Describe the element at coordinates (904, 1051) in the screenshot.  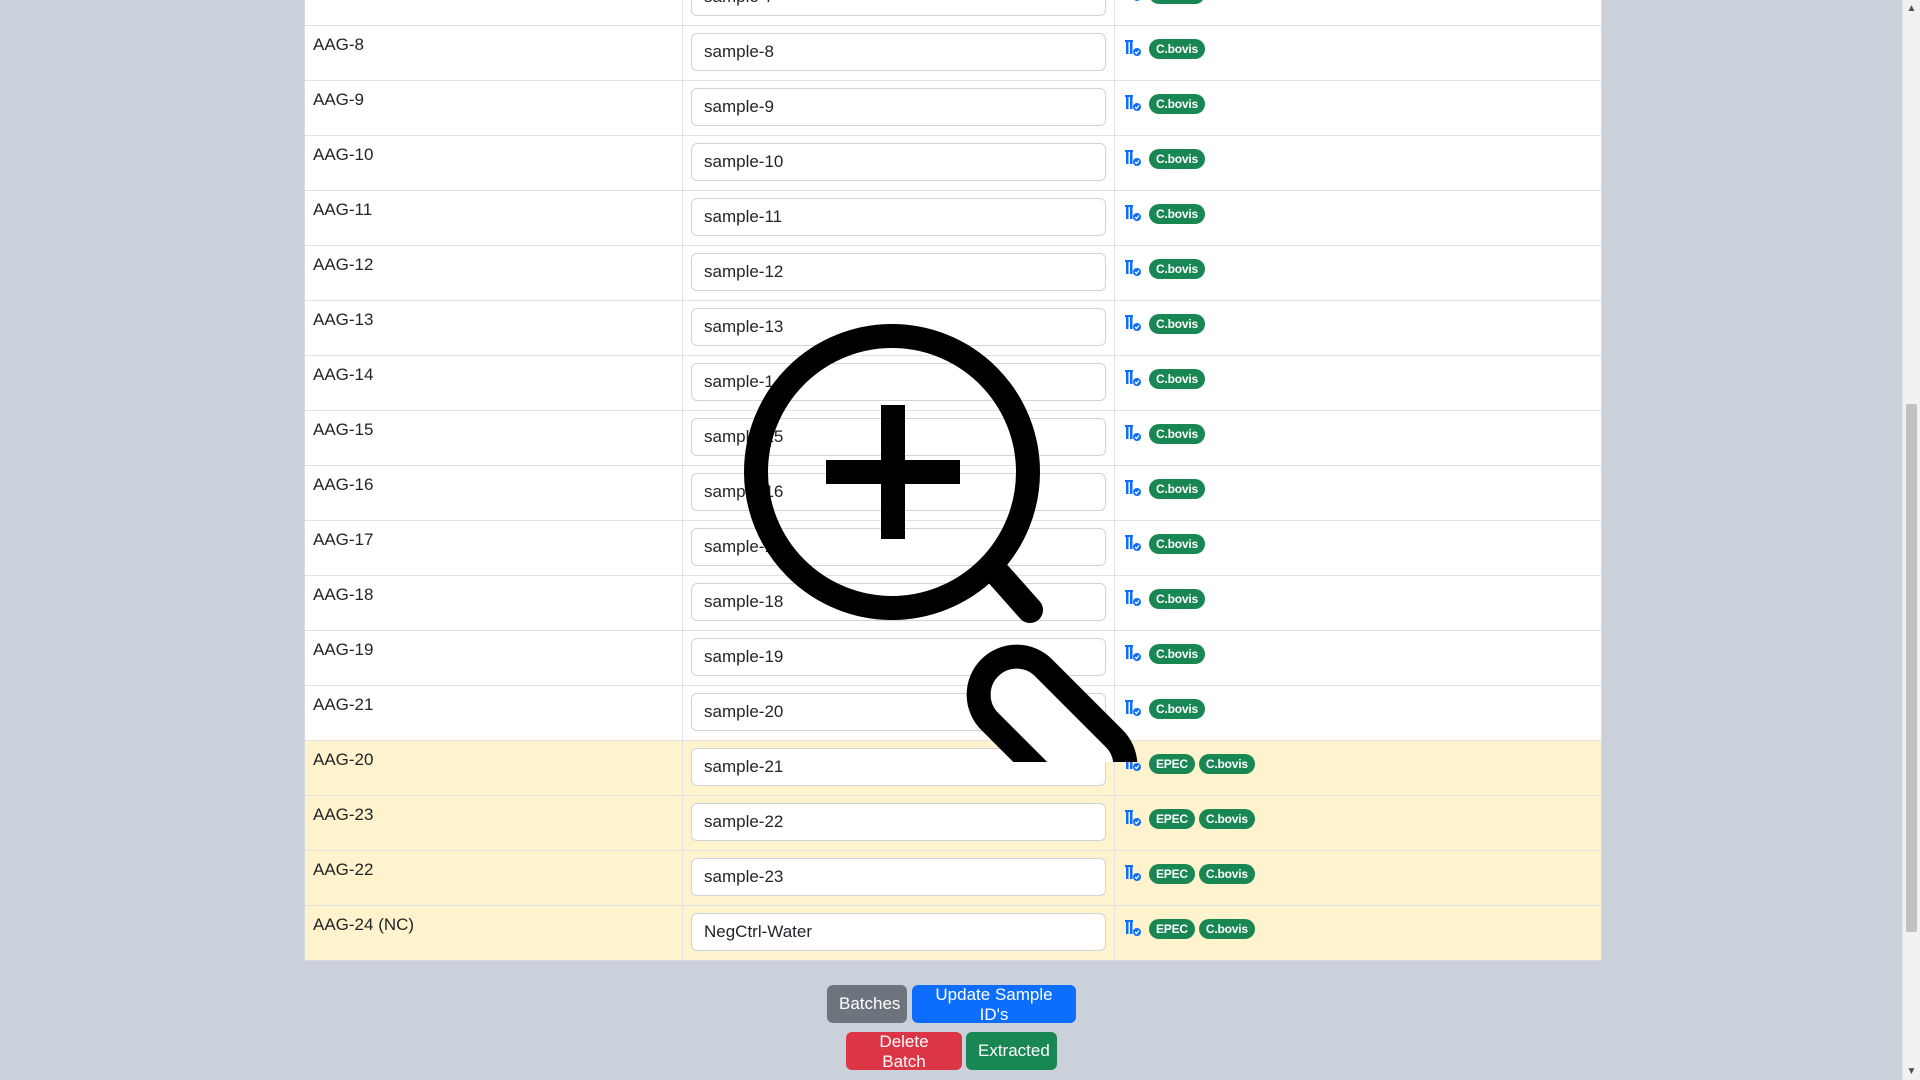
I see `delete-batch-button: Delete Batch` at that location.